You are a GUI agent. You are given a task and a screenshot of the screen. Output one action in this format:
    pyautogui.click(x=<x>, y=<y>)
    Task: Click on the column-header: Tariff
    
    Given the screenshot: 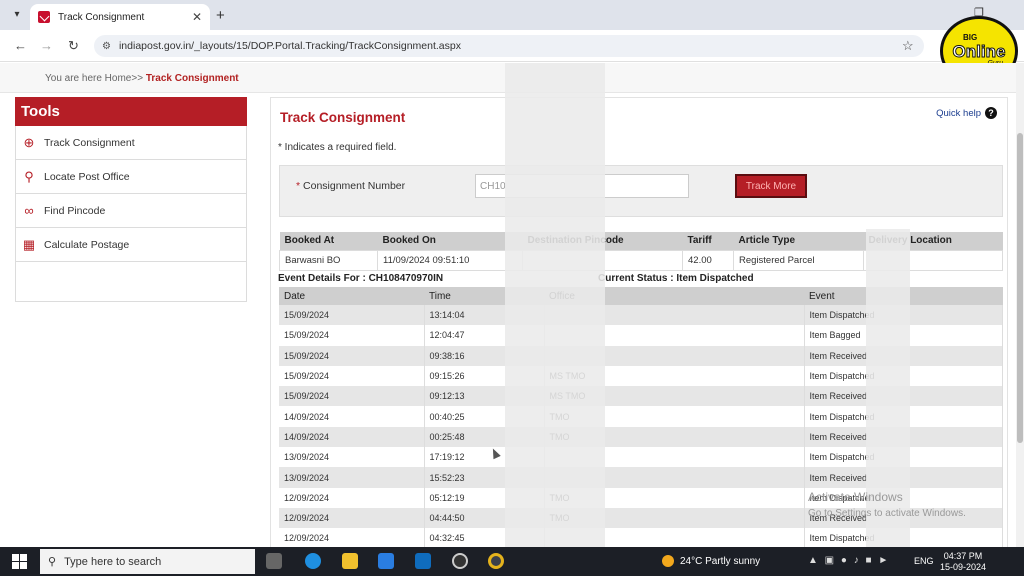 What is the action you would take?
    pyautogui.click(x=708, y=241)
    